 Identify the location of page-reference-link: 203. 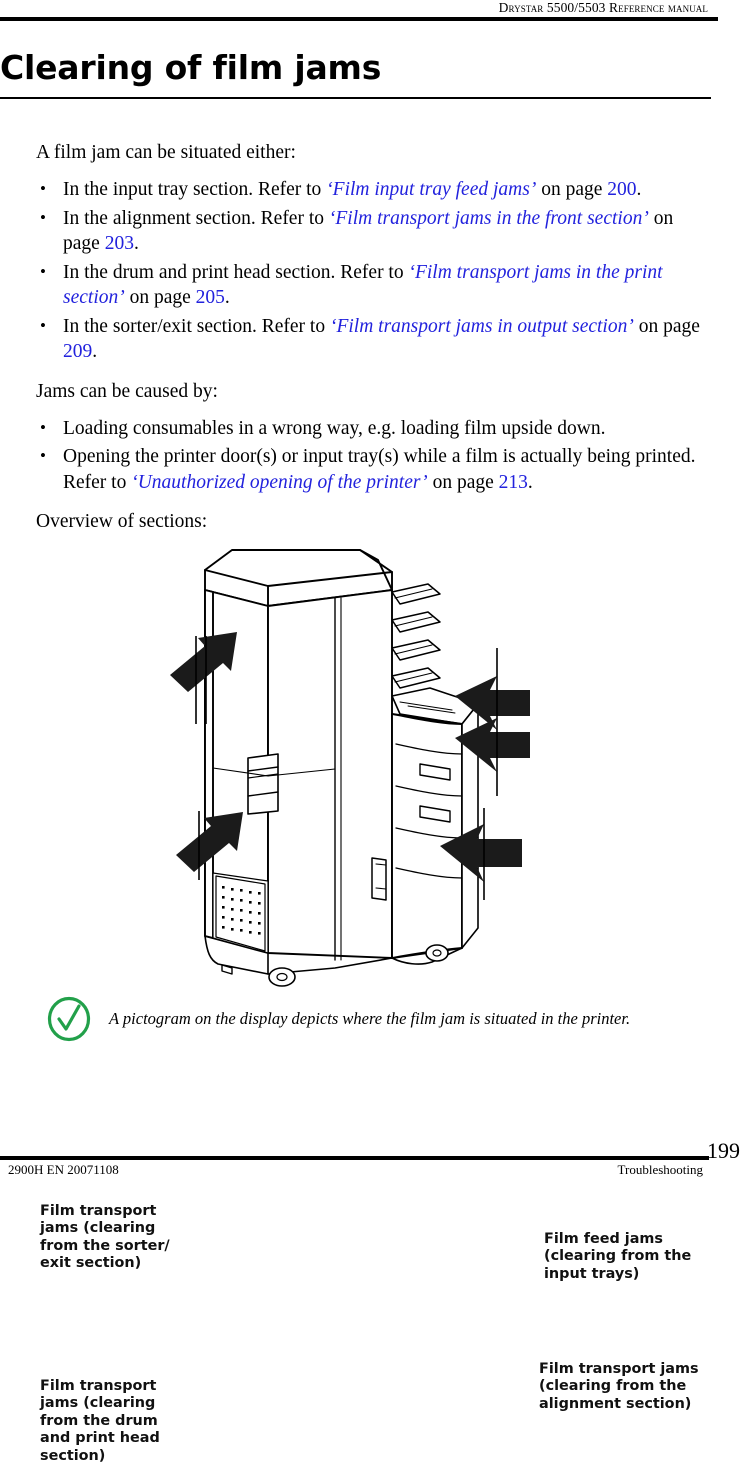
(119, 243).